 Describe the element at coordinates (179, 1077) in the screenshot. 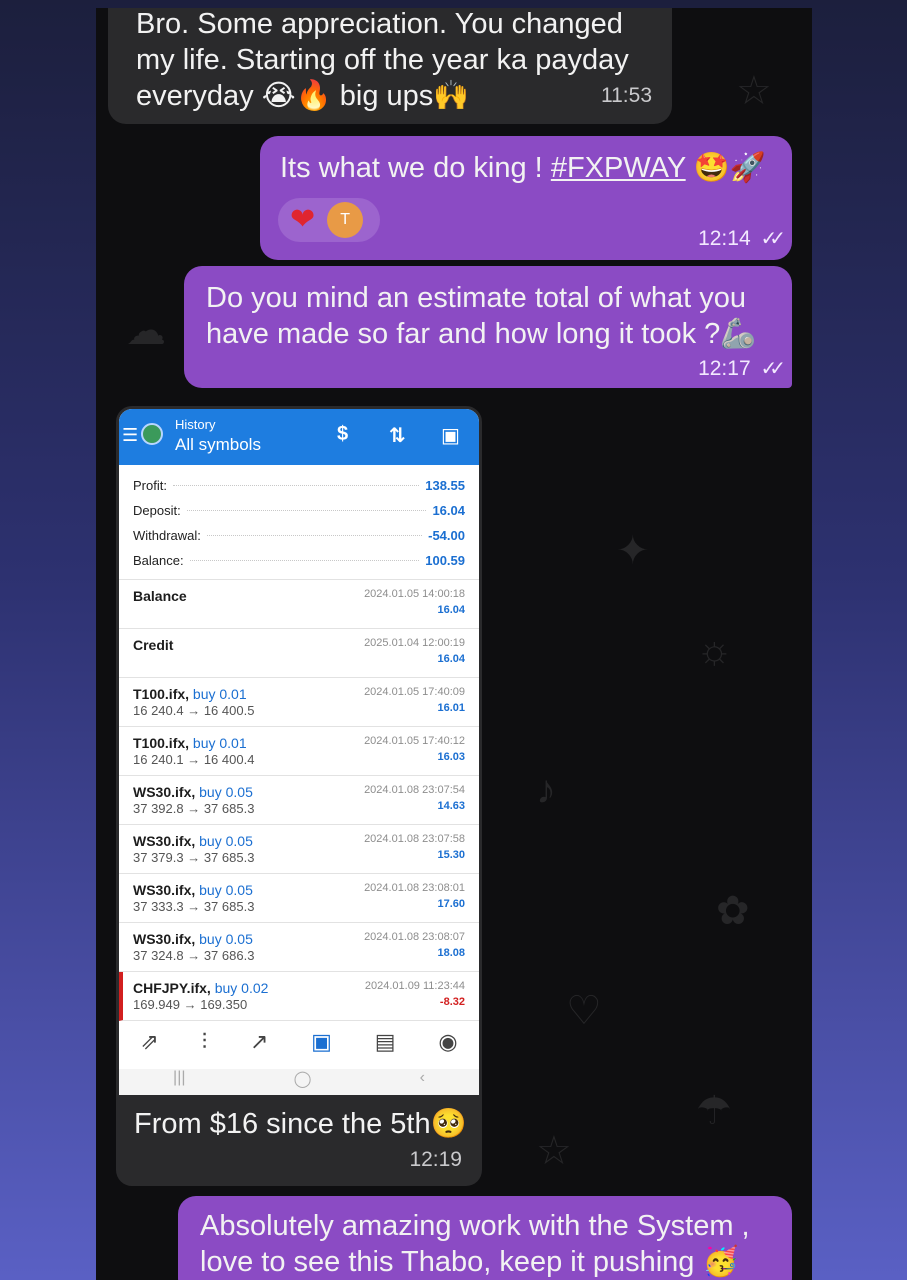

I see `recents-icon: |||` at that location.